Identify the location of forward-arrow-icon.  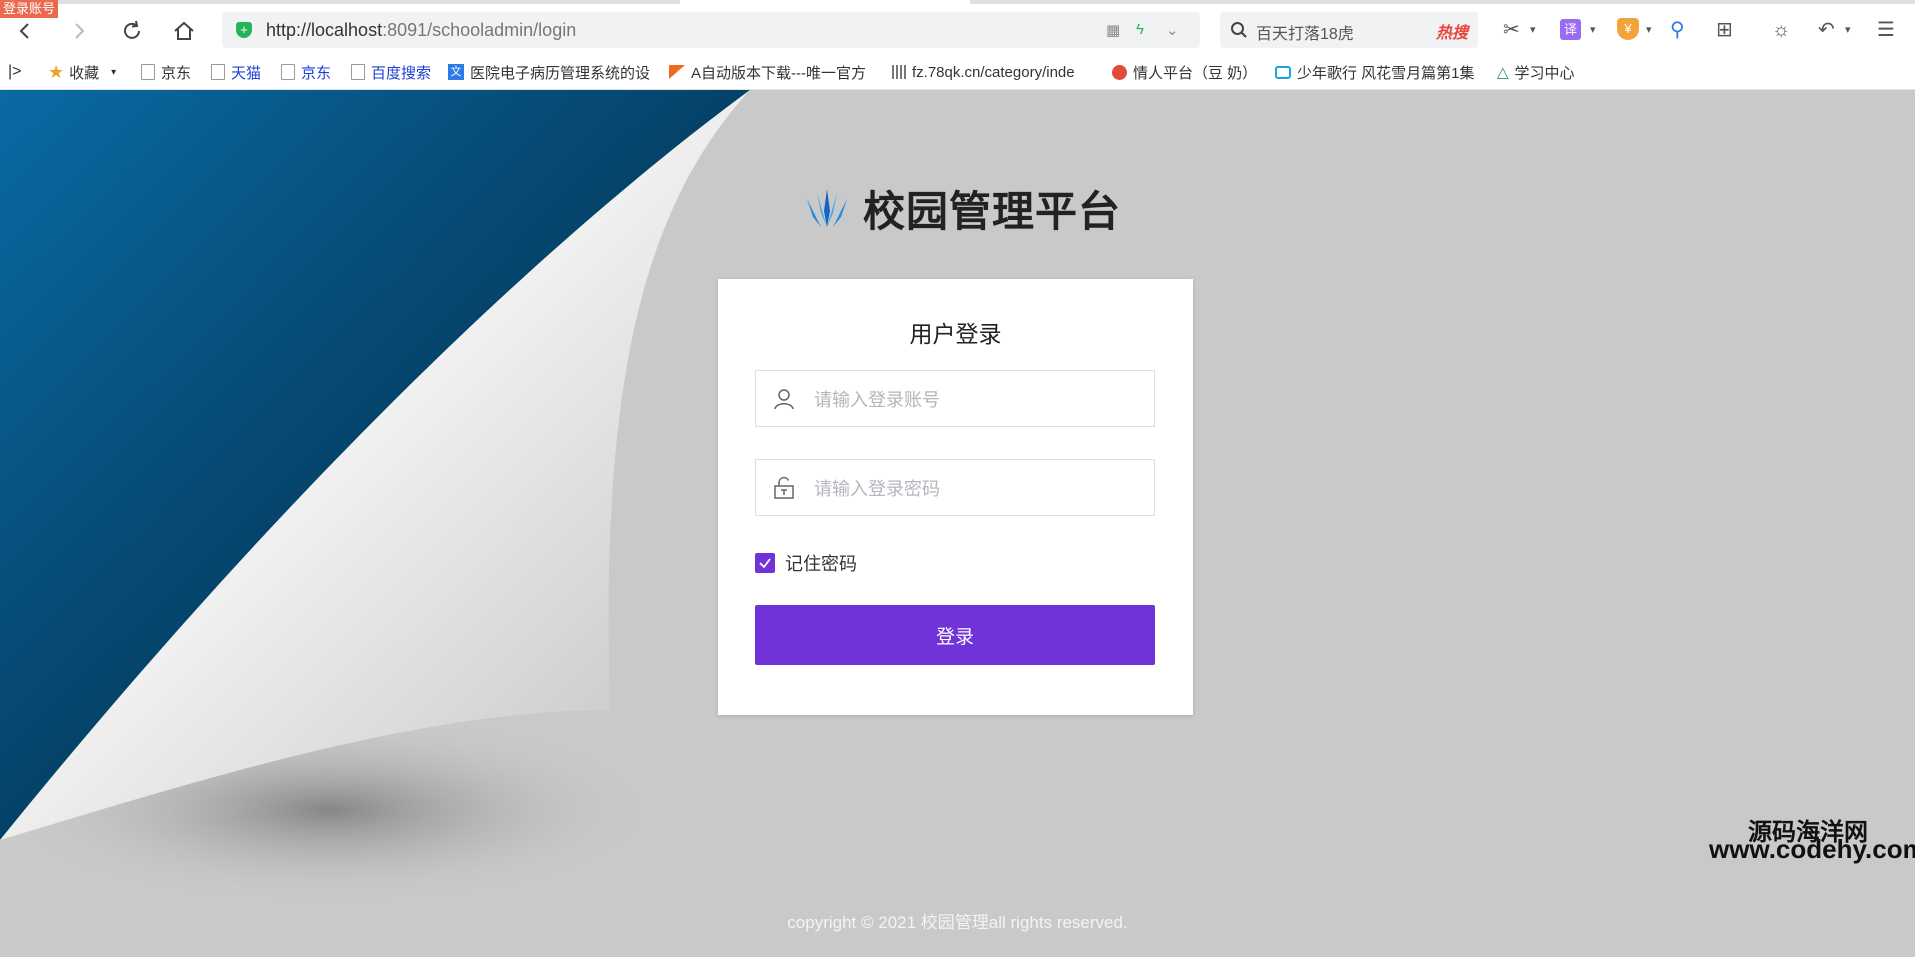
(80, 31).